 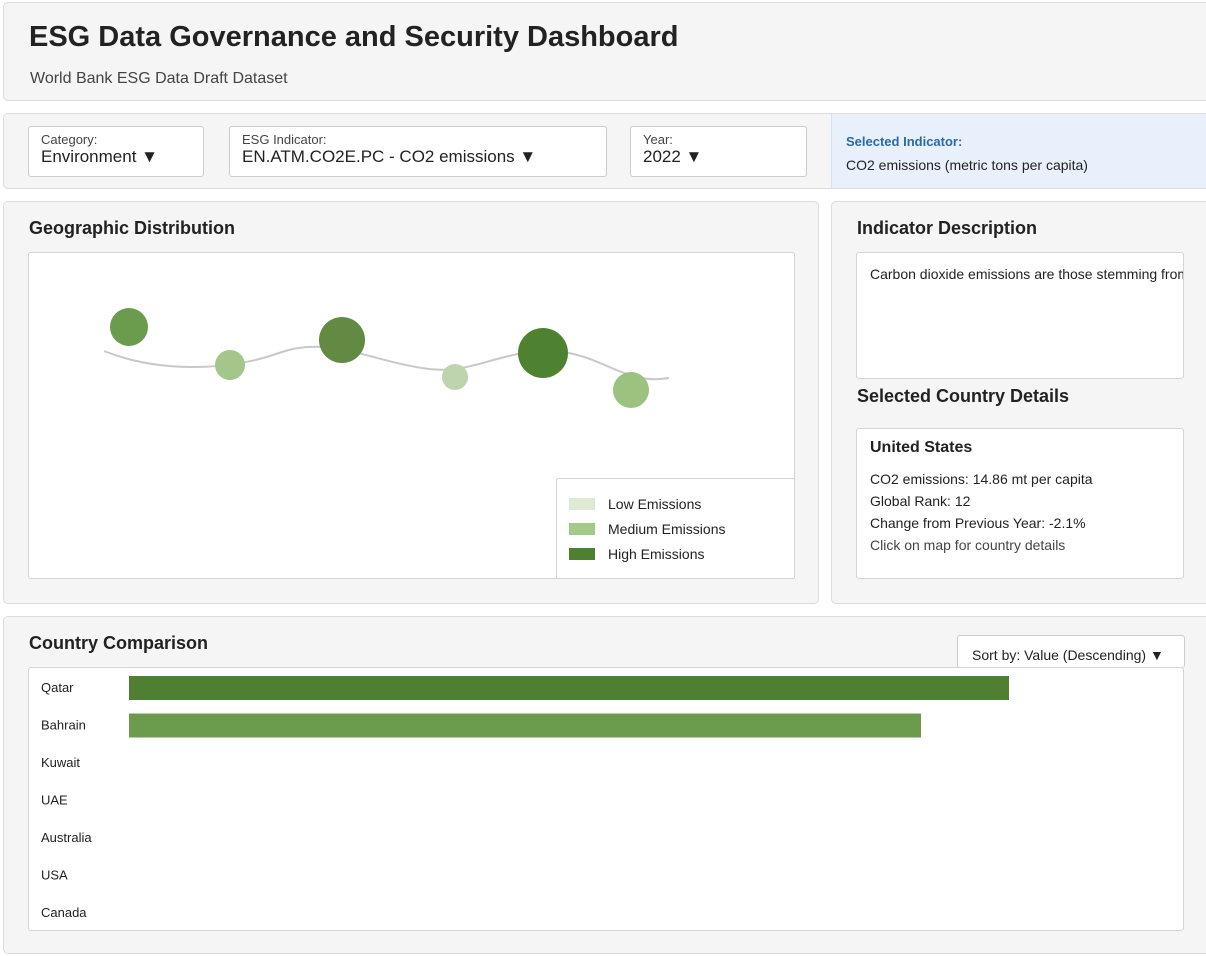 I want to click on country-label: Bahrain, so click(x=63, y=725).